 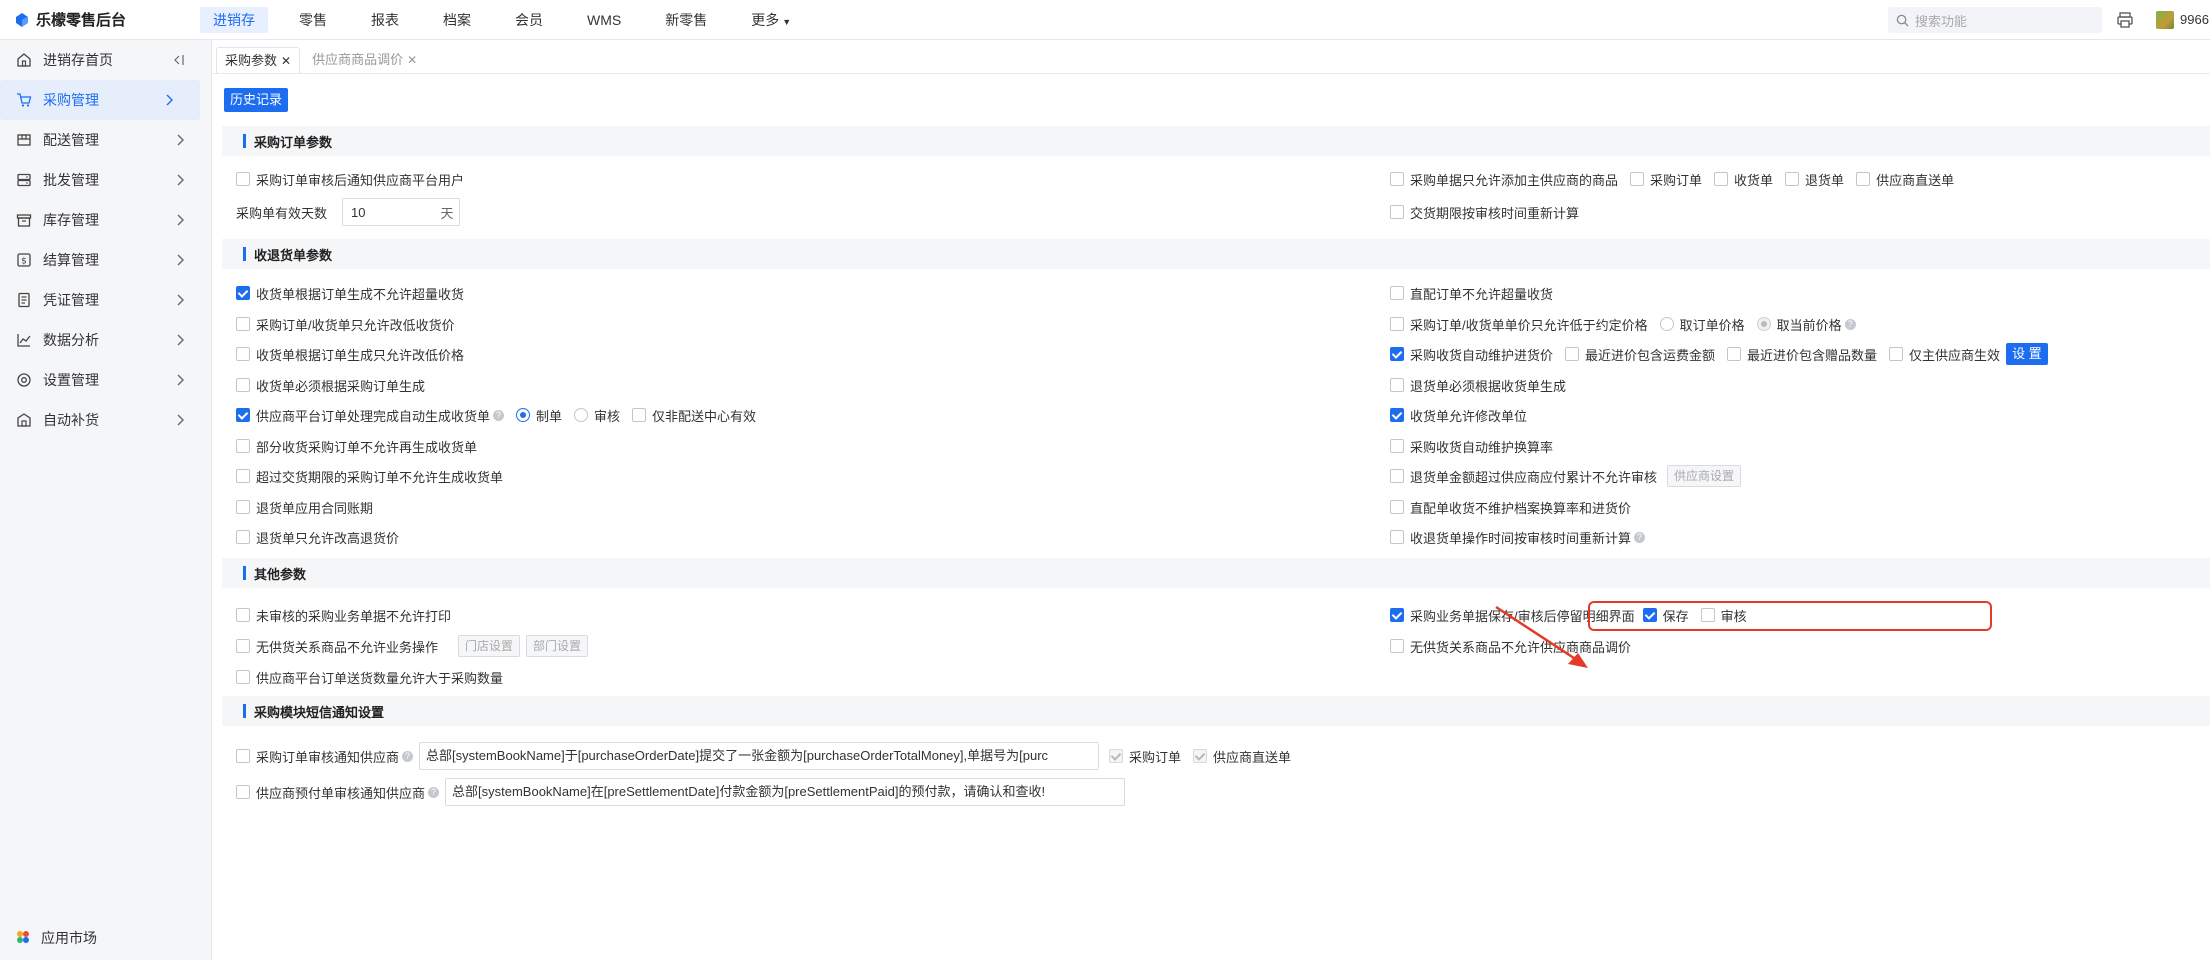 What do you see at coordinates (1566, 476) in the screenshot?
I see `option-return-exceed-payable: 退货单金额超过供应商应付累计不允许审核 供应商设置` at bounding box center [1566, 476].